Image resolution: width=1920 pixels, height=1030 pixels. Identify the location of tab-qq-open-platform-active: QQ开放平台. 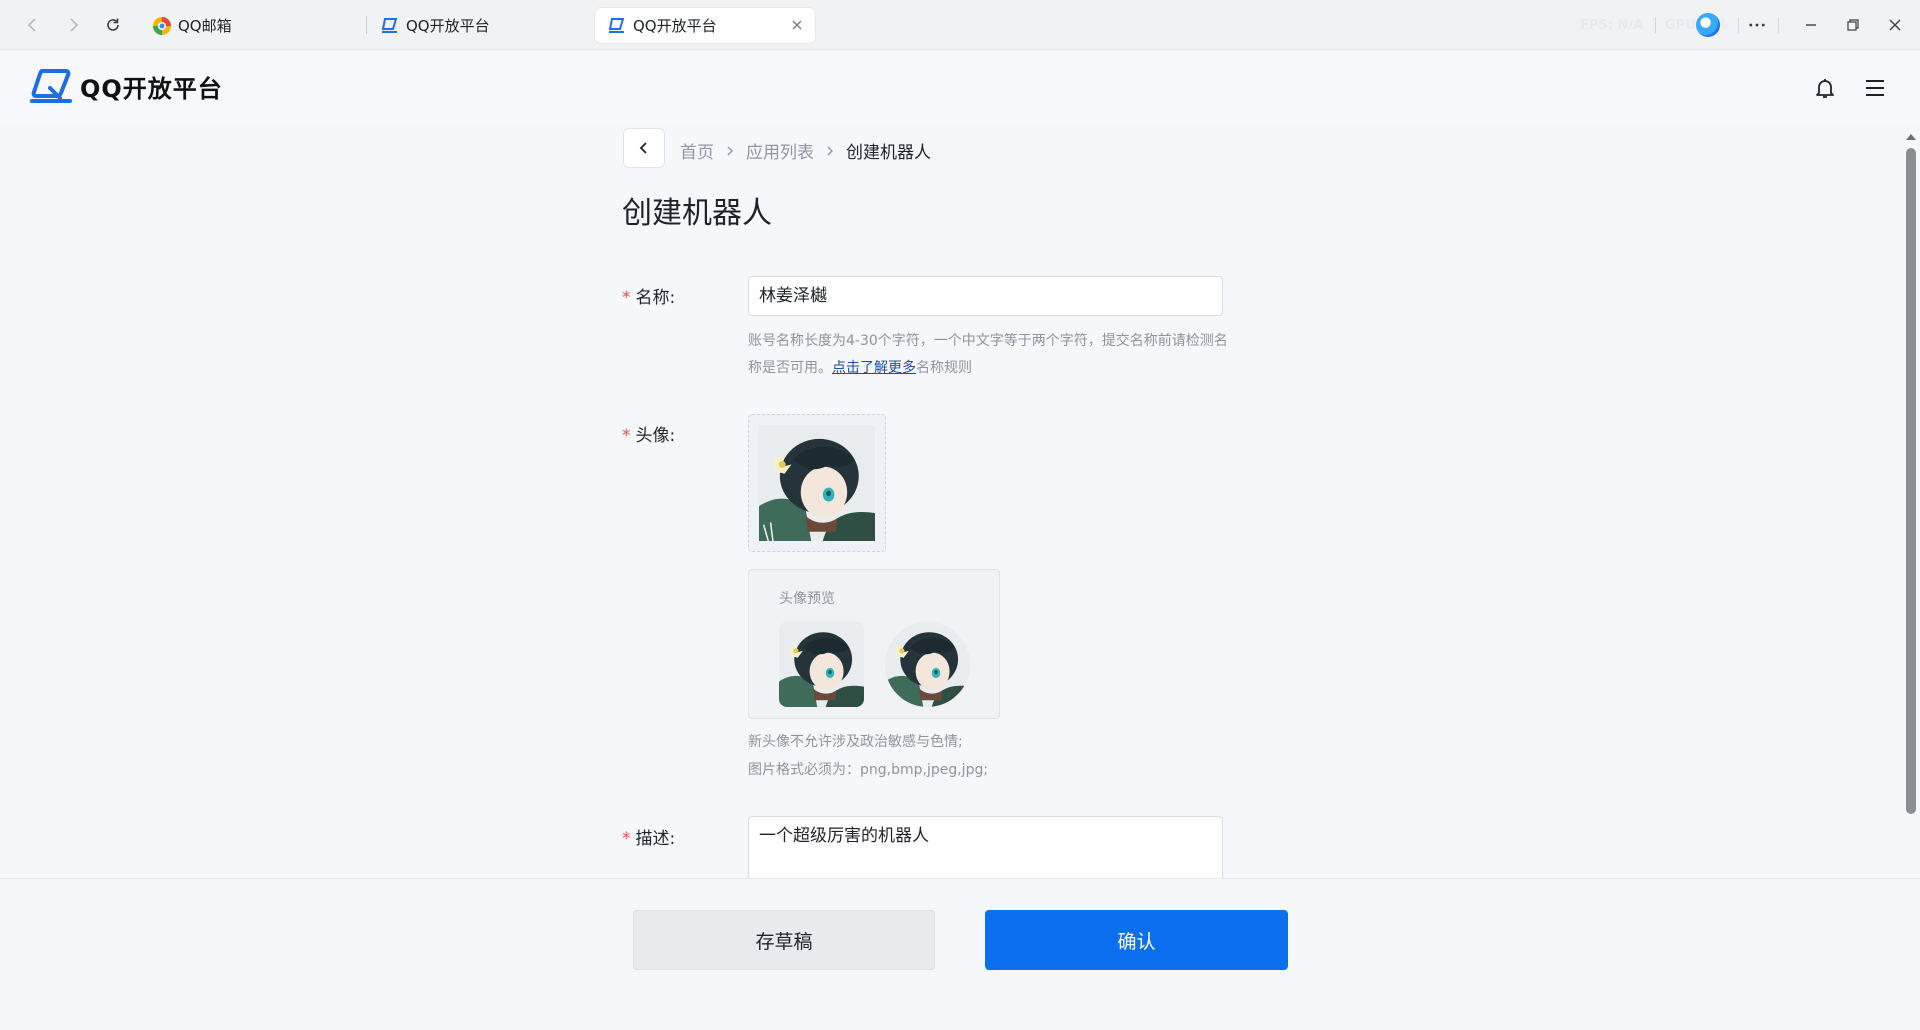
(705, 25).